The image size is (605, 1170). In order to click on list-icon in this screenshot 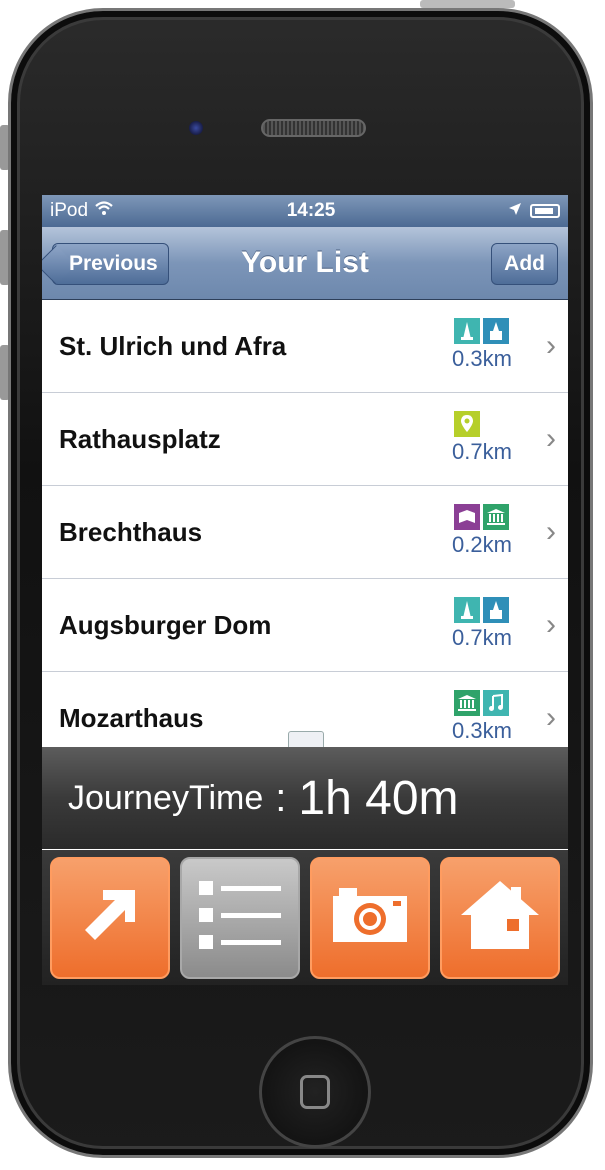, I will do `click(240, 917)`.